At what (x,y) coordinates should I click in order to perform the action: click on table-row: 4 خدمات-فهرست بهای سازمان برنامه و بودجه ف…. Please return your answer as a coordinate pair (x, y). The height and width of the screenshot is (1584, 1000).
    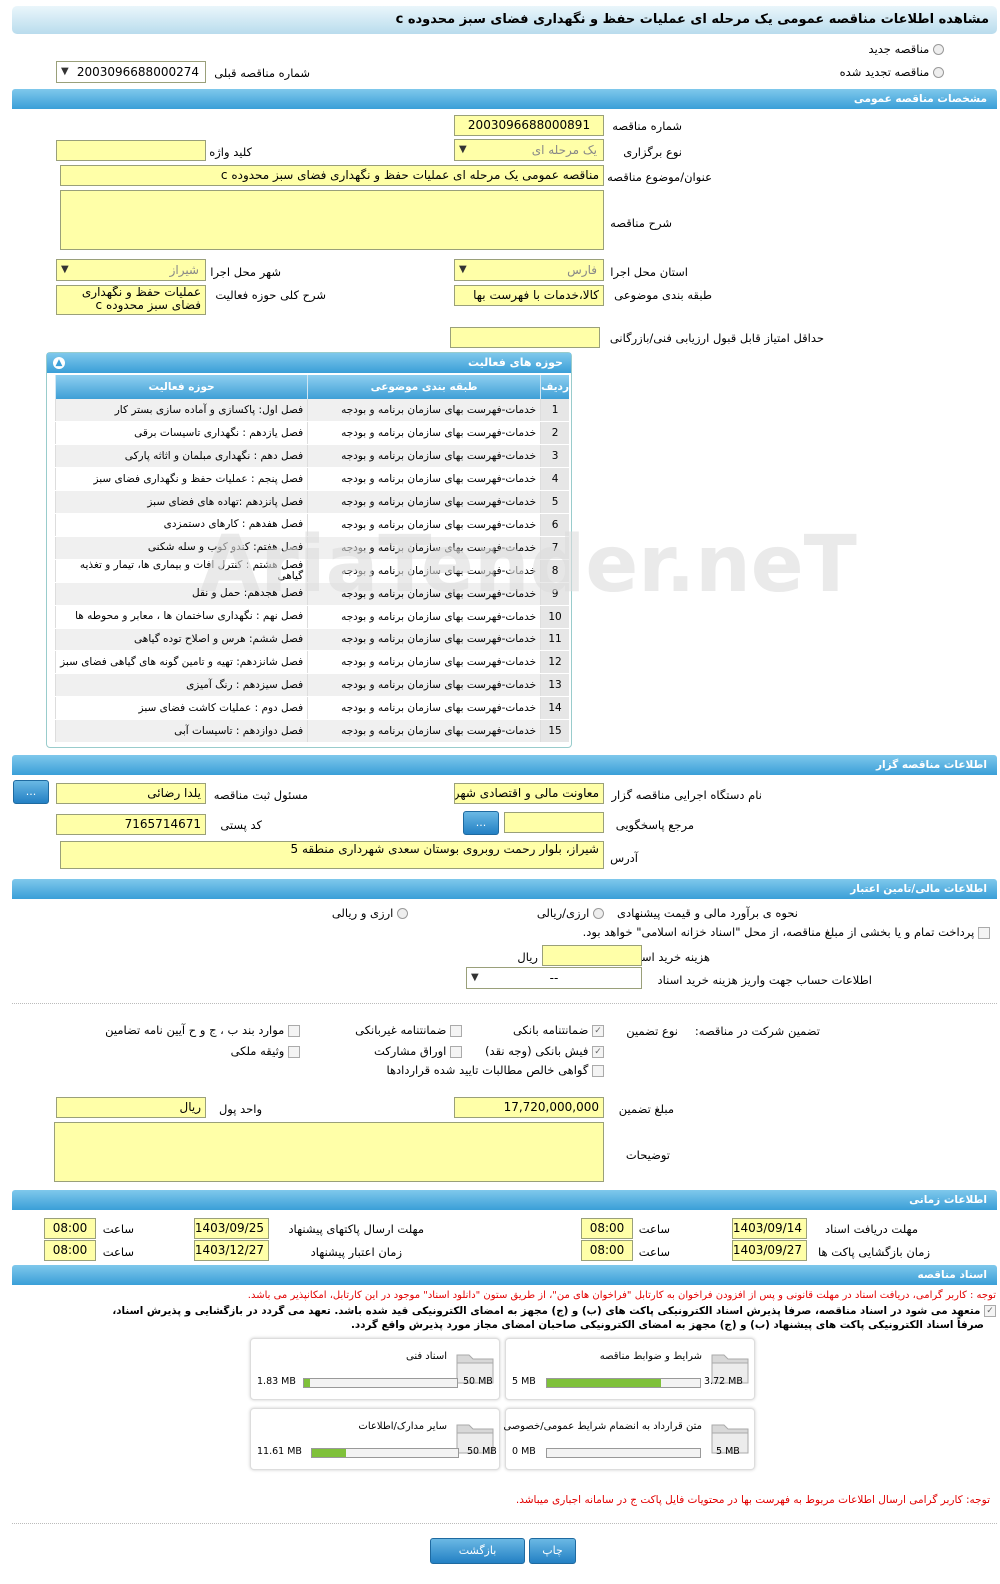
    Looking at the image, I should click on (311, 479).